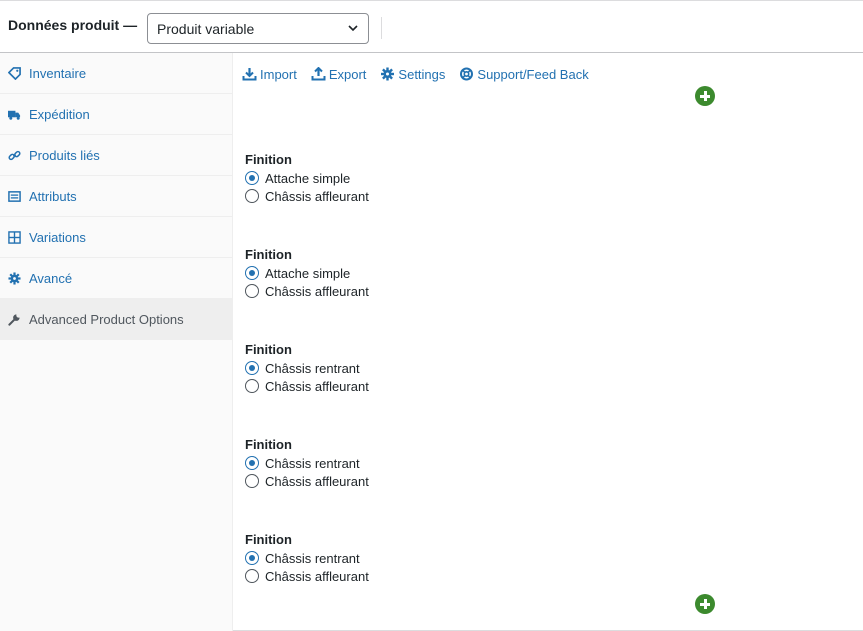 This screenshot has width=863, height=631. I want to click on add-field-button-bottom, so click(705, 604).